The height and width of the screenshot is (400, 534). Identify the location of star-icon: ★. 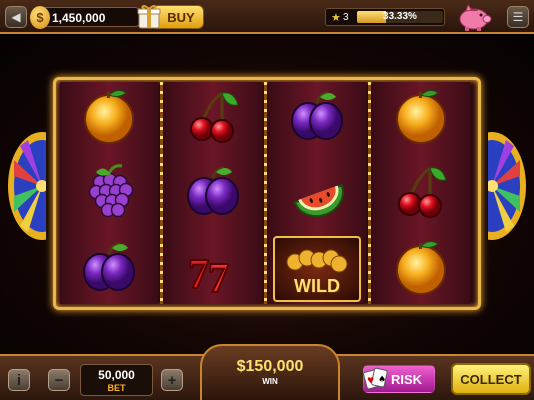
(336, 18).